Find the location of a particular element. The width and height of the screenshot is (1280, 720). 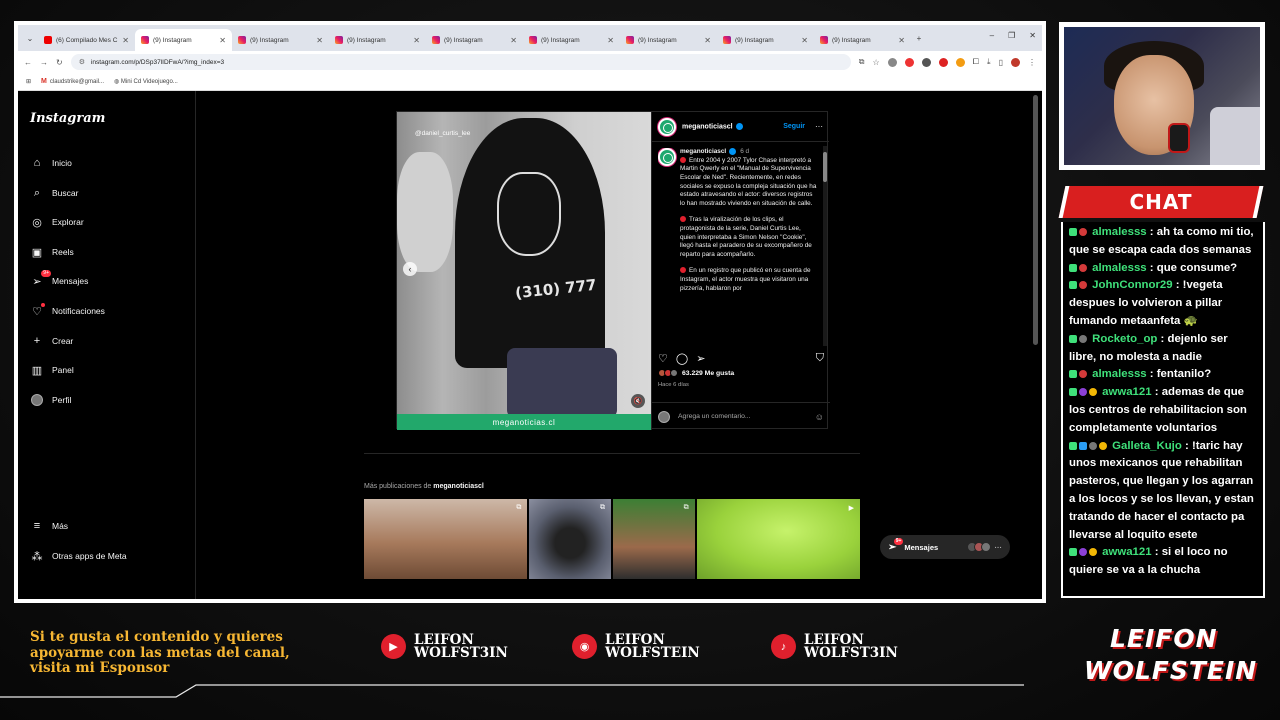

side-panel-icon: ▯ is located at coordinates (1001, 62).